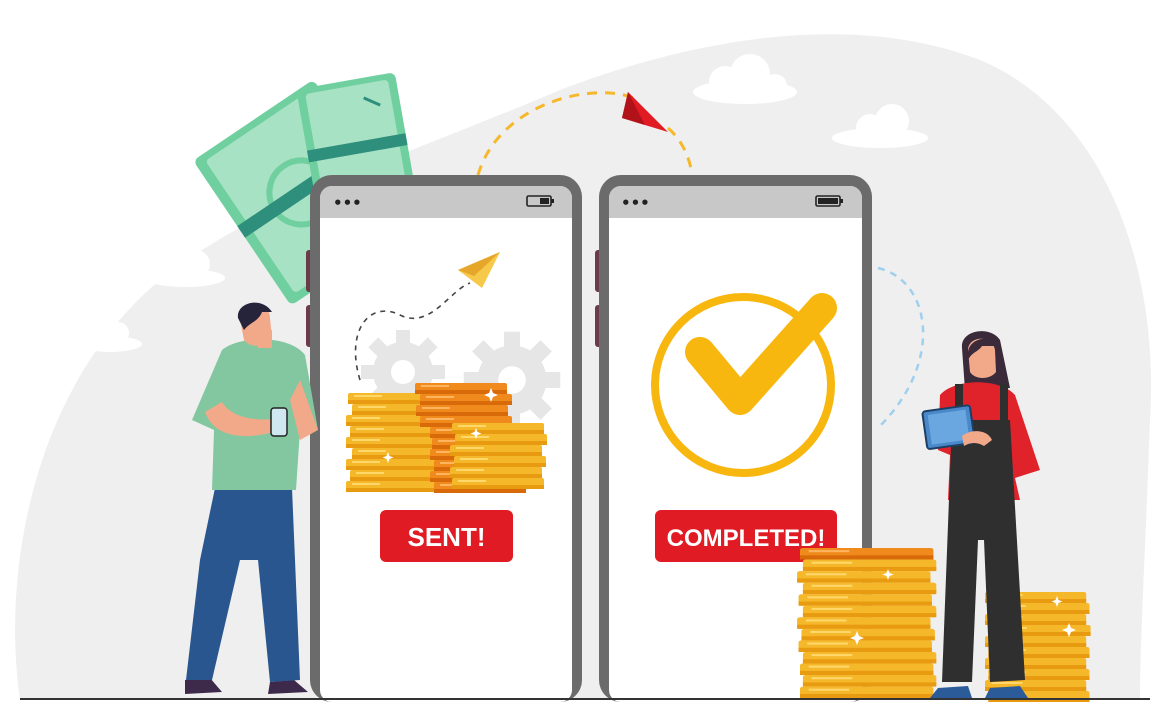  I want to click on sent-label: SENT!, so click(447, 537).